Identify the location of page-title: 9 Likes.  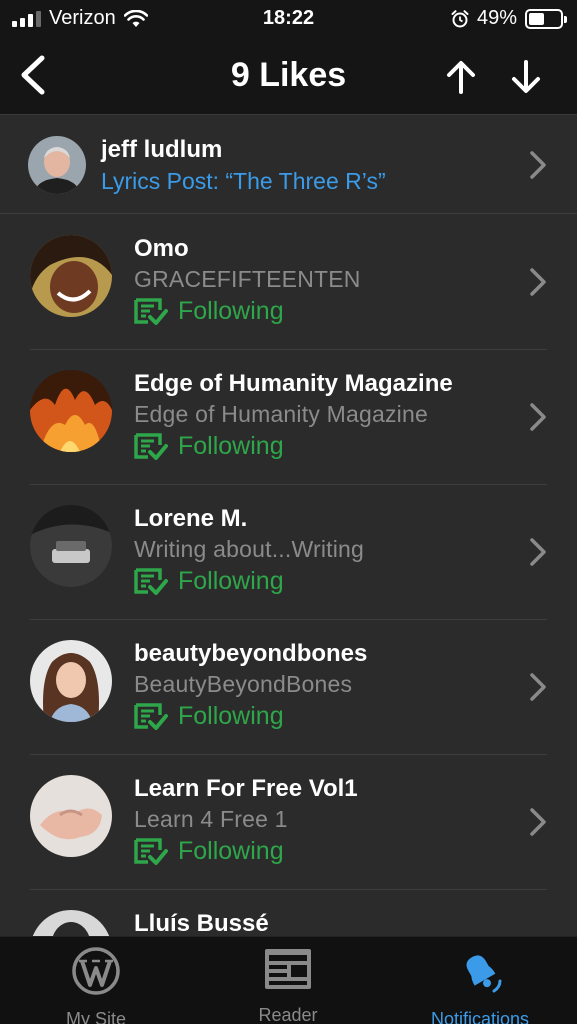
(288, 75).